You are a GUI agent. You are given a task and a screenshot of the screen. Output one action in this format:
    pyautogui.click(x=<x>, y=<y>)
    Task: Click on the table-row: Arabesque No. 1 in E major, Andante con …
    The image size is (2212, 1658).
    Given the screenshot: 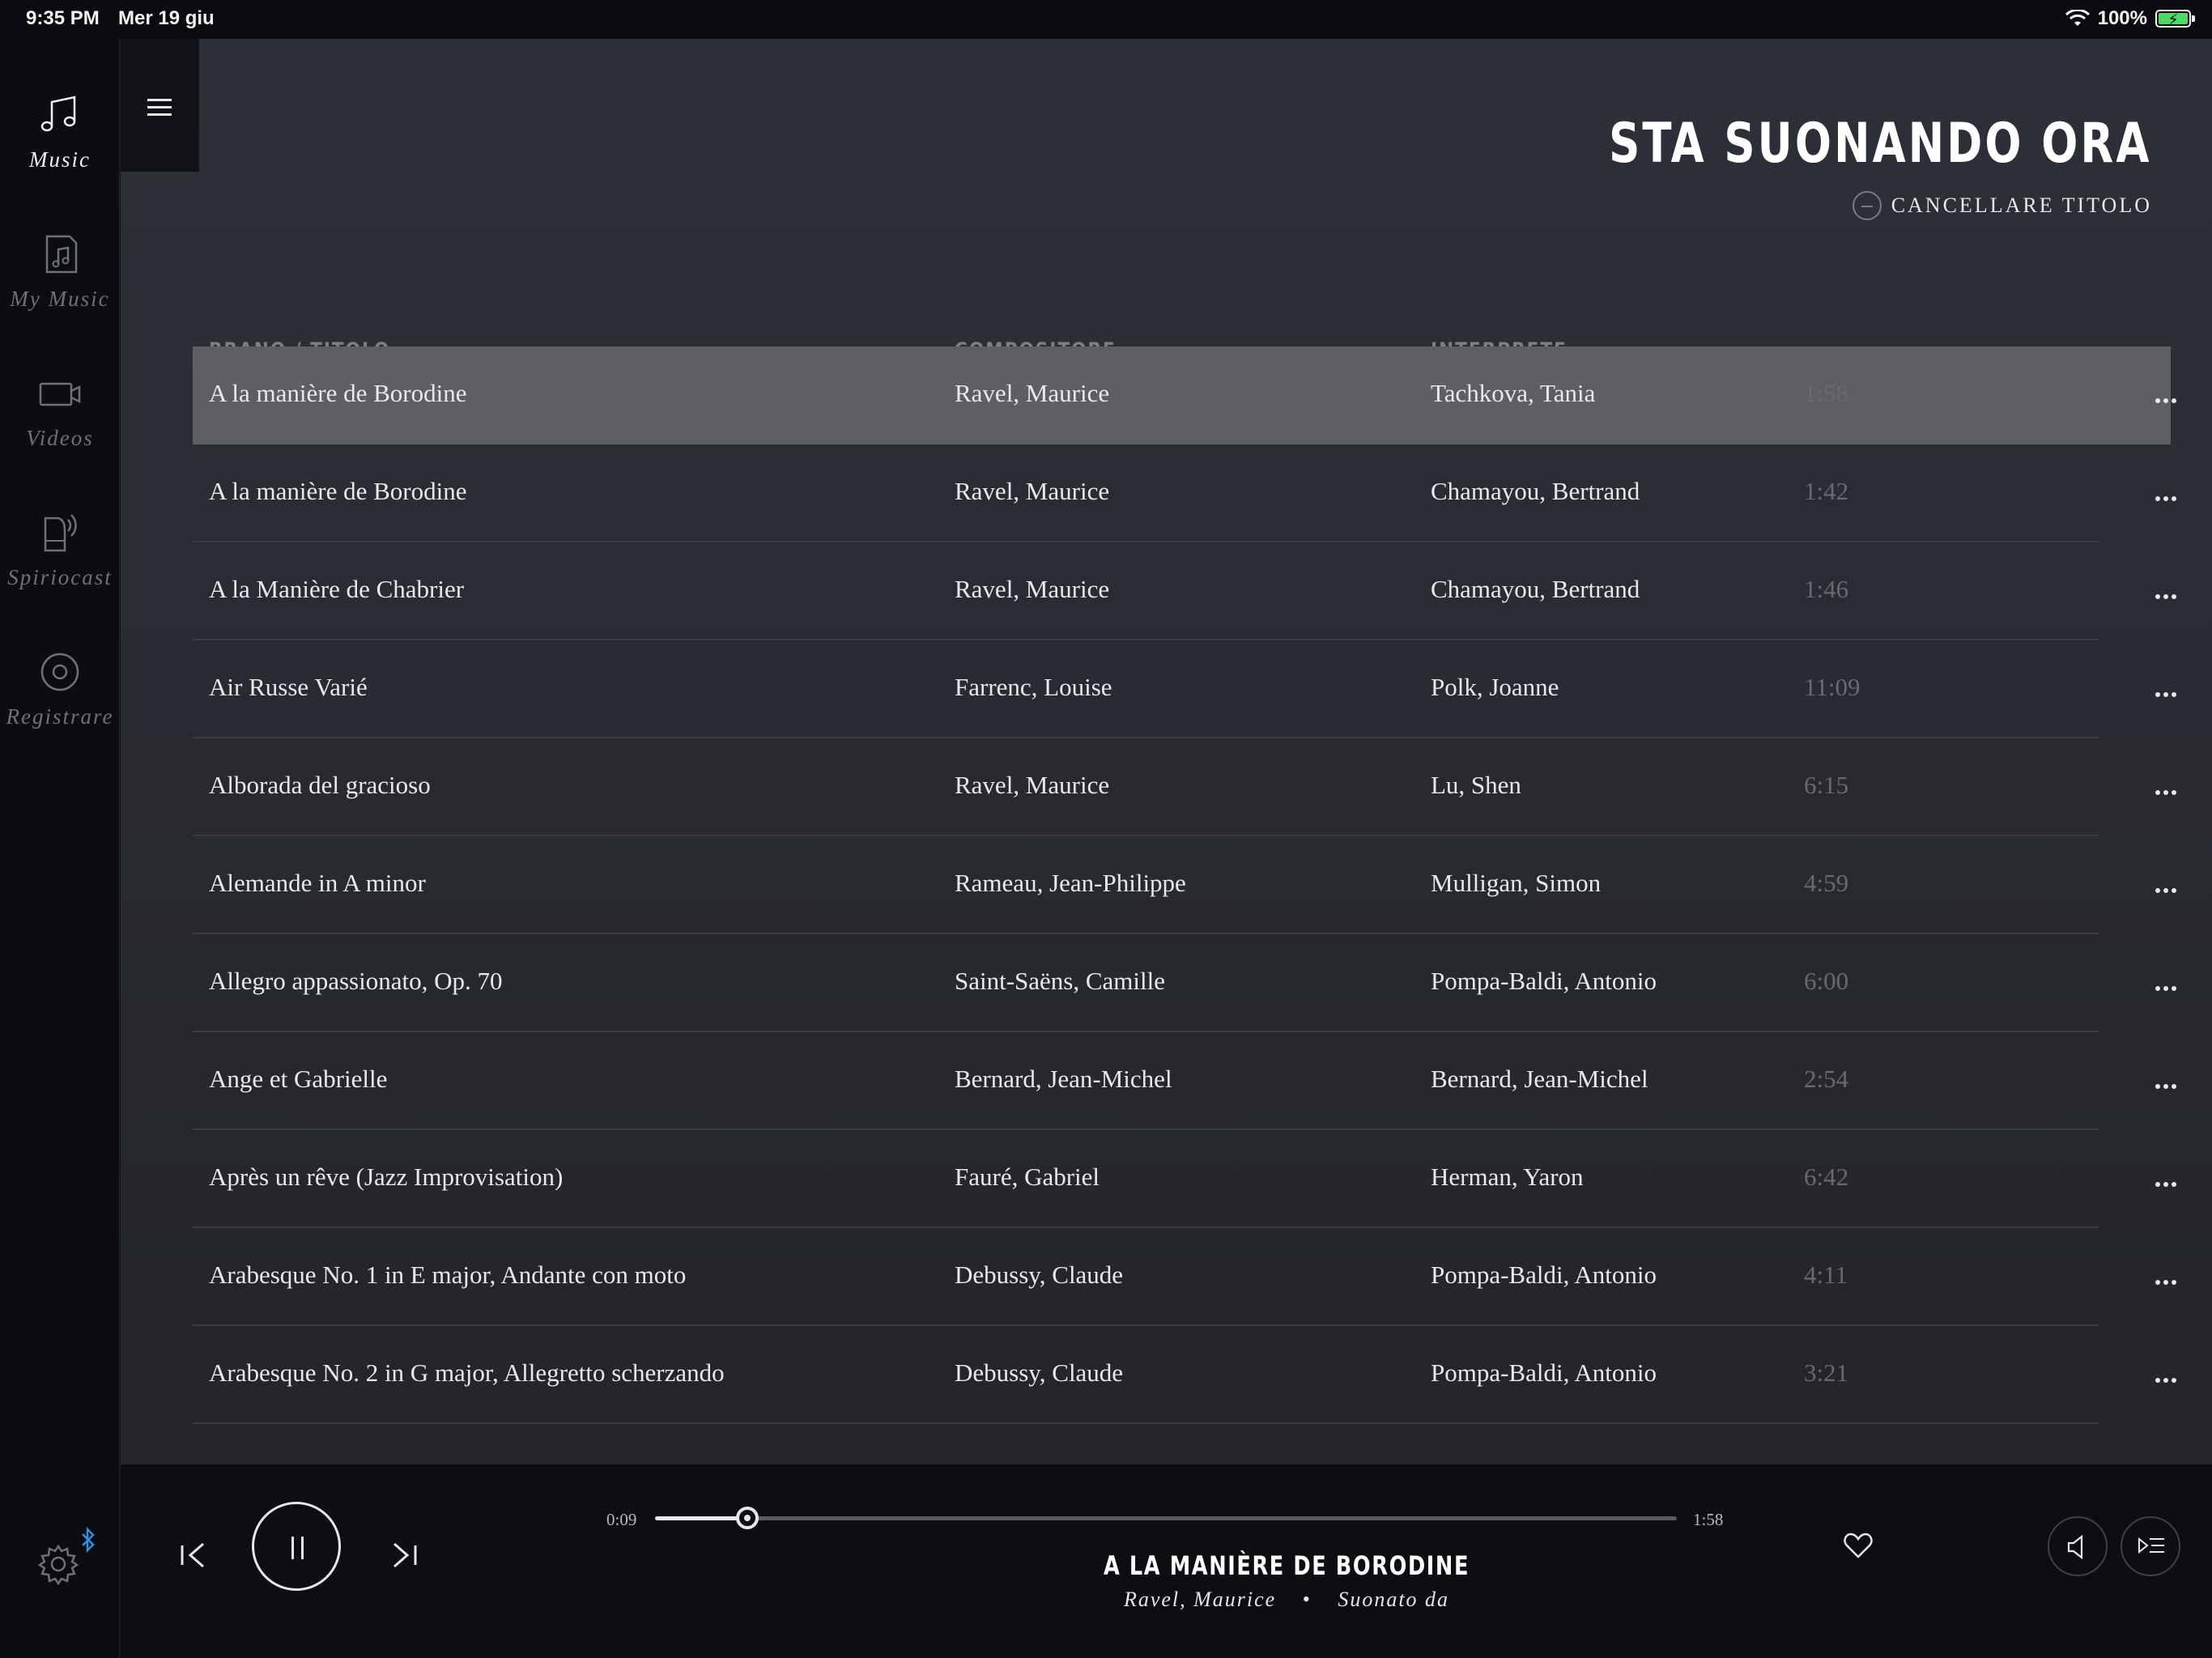 What is the action you would take?
    pyautogui.click(x=1185, y=1277)
    